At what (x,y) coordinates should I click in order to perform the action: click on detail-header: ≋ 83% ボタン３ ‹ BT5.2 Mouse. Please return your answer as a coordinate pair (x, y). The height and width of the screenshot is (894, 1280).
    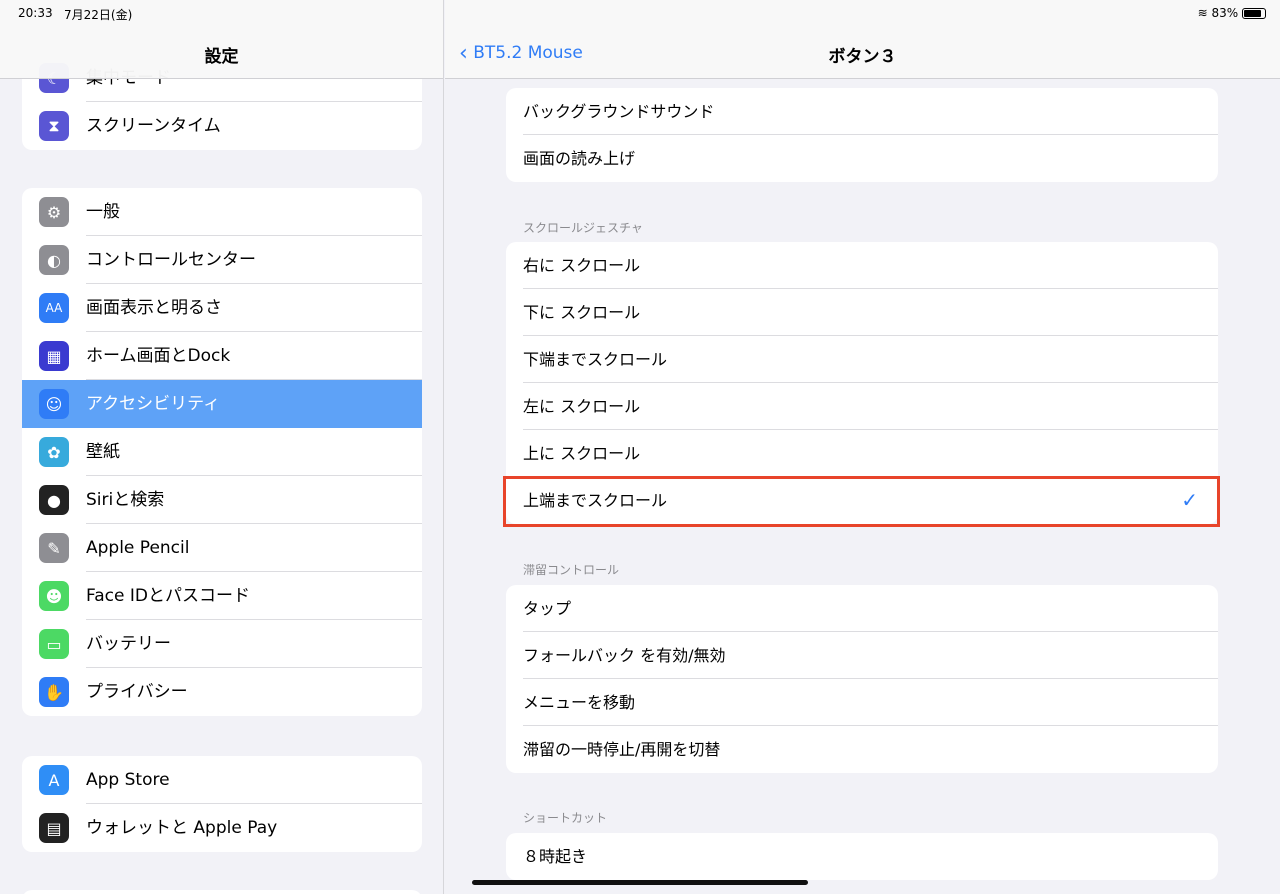
    Looking at the image, I should click on (862, 39).